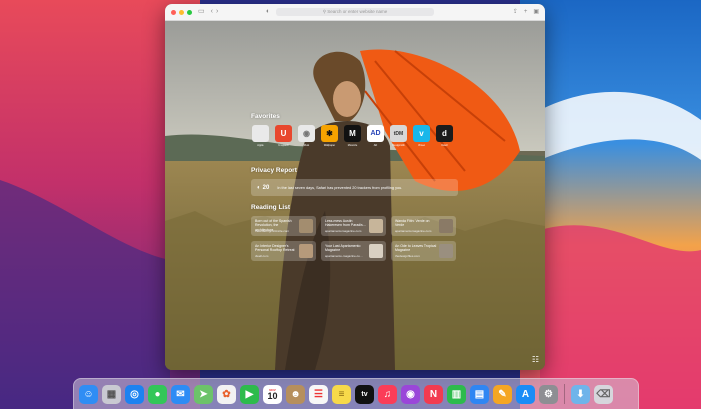  What do you see at coordinates (502, 394) in the screenshot?
I see `pages-icon: ✎` at bounding box center [502, 394].